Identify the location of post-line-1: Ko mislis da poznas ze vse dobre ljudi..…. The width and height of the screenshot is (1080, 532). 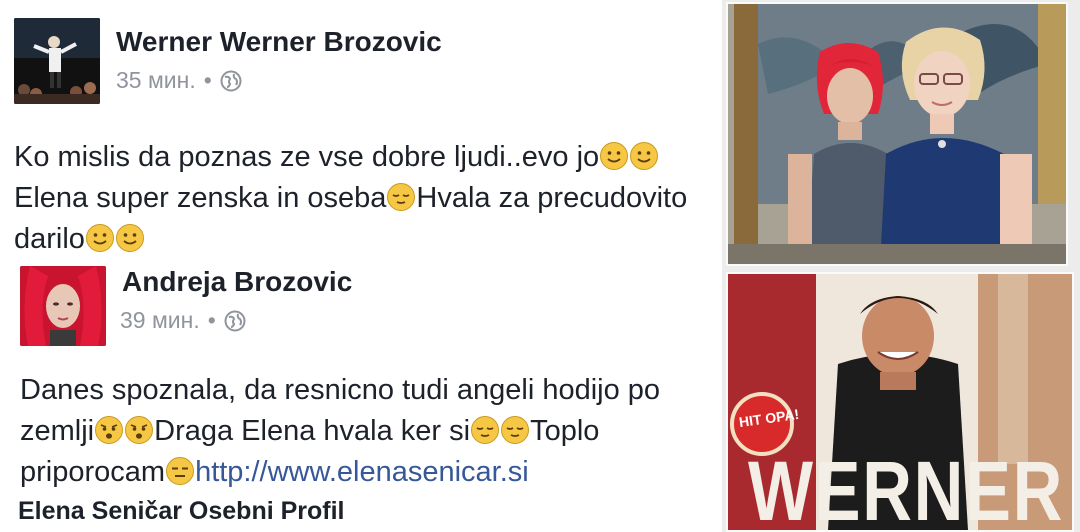
(350, 157).